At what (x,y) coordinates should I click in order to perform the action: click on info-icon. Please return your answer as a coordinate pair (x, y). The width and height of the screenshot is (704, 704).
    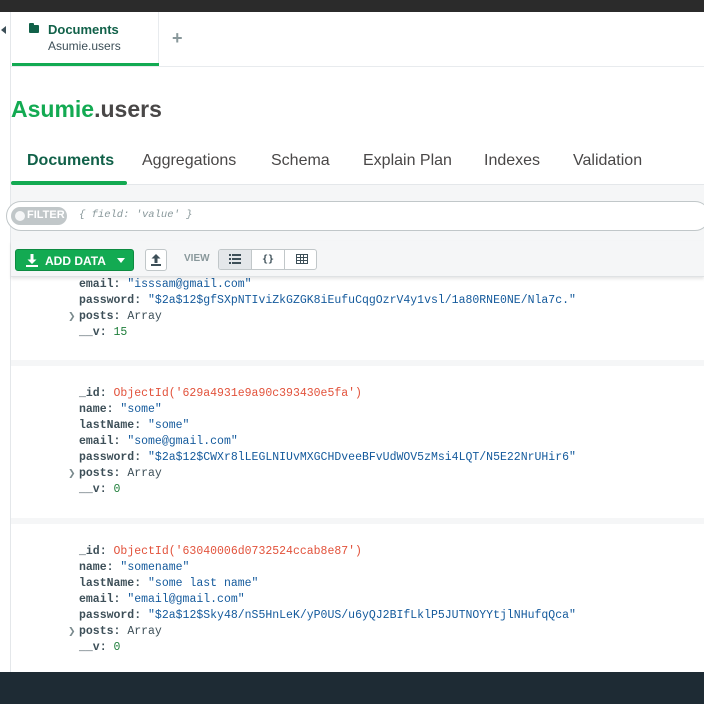
    Looking at the image, I should click on (20, 216).